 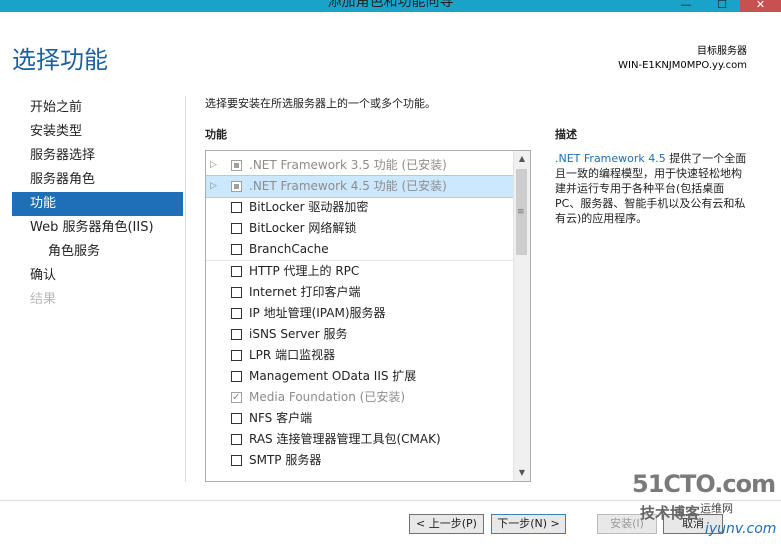 What do you see at coordinates (298, 334) in the screenshot?
I see `feature-label: iSNS Server 服务` at bounding box center [298, 334].